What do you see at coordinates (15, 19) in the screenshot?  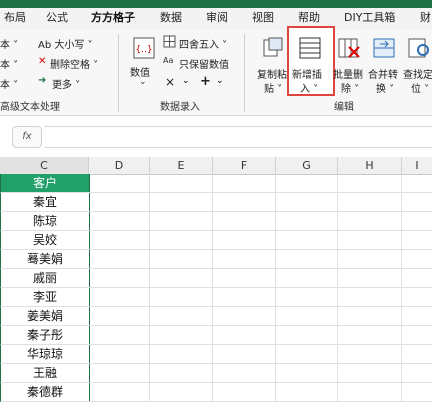 I see `tab-layout: 布局` at bounding box center [15, 19].